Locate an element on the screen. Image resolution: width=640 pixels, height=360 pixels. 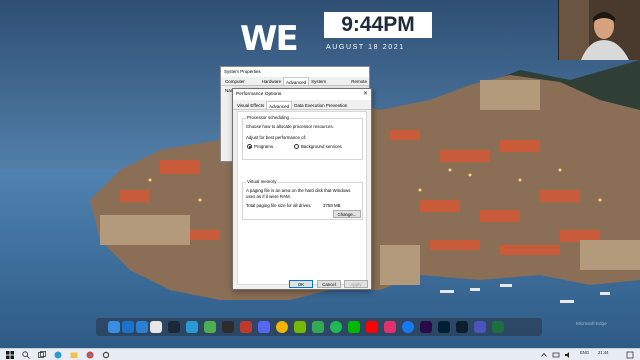
excel-icon is located at coordinates (498, 327).